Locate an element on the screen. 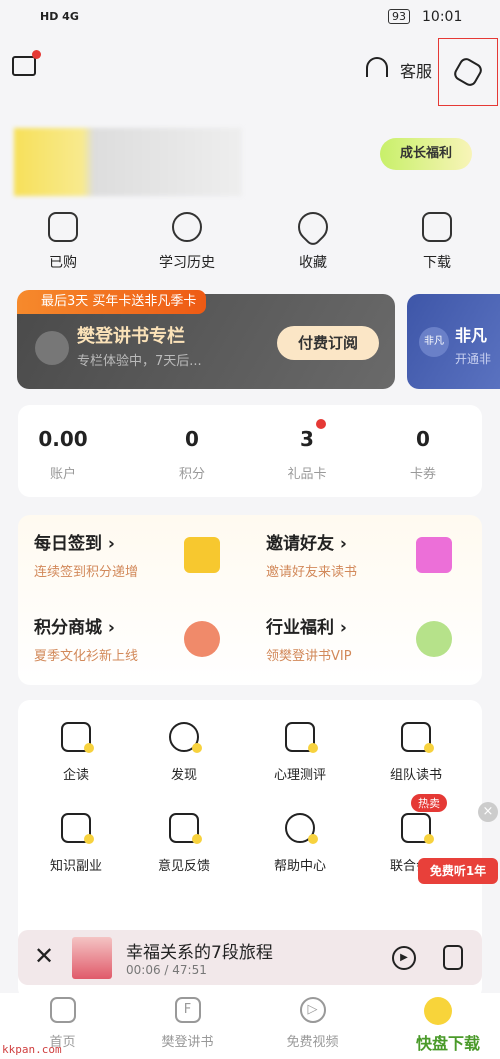 Image resolution: width=500 pixels, height=1059 pixels. mini-player: ✕ 幸福关系的7段旅程 00:06 / 47:51 ▶ is located at coordinates (250, 957).